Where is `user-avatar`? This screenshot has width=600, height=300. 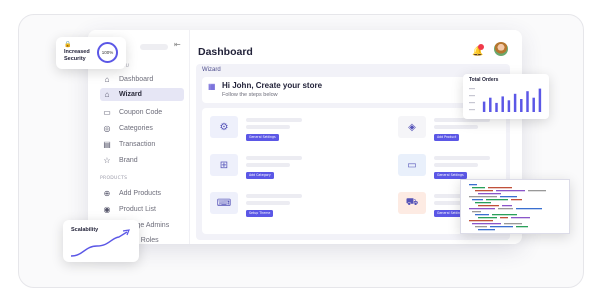
user-avatar is located at coordinates (501, 49).